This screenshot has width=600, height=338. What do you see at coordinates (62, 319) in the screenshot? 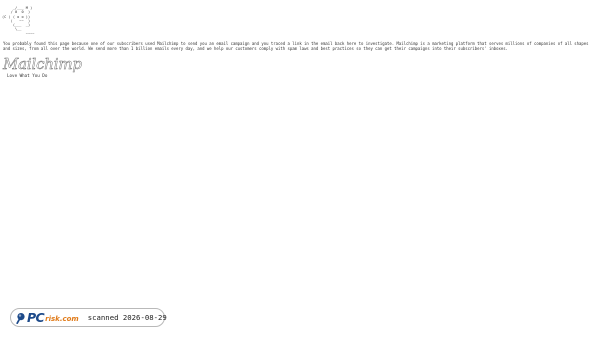
I see `logo-risk-text: risk.com` at bounding box center [62, 319].